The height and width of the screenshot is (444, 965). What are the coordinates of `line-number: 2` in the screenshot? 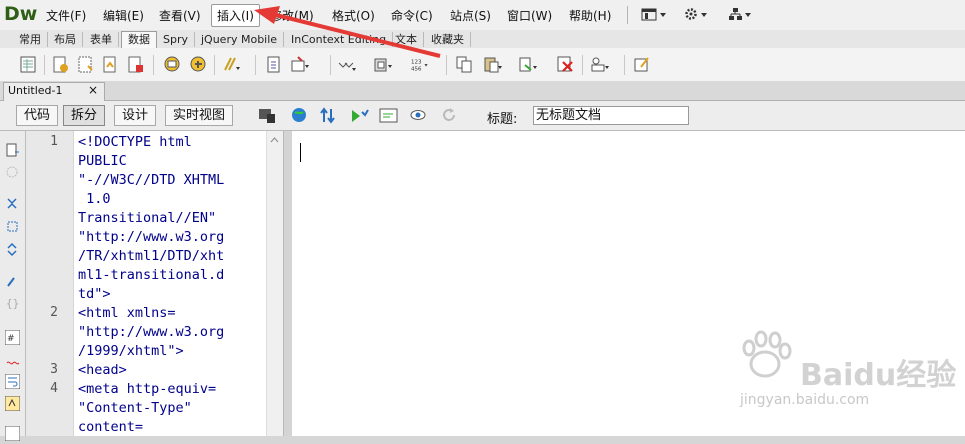 It's located at (54, 312).